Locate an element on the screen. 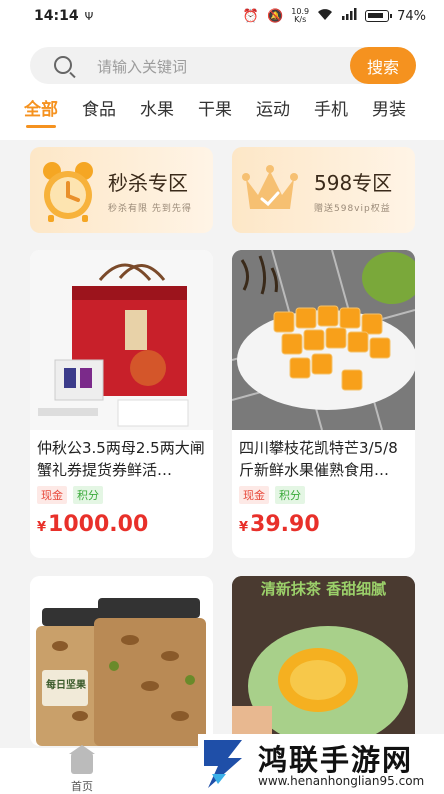  search-input: 请输入关键词 is located at coordinates (142, 66).